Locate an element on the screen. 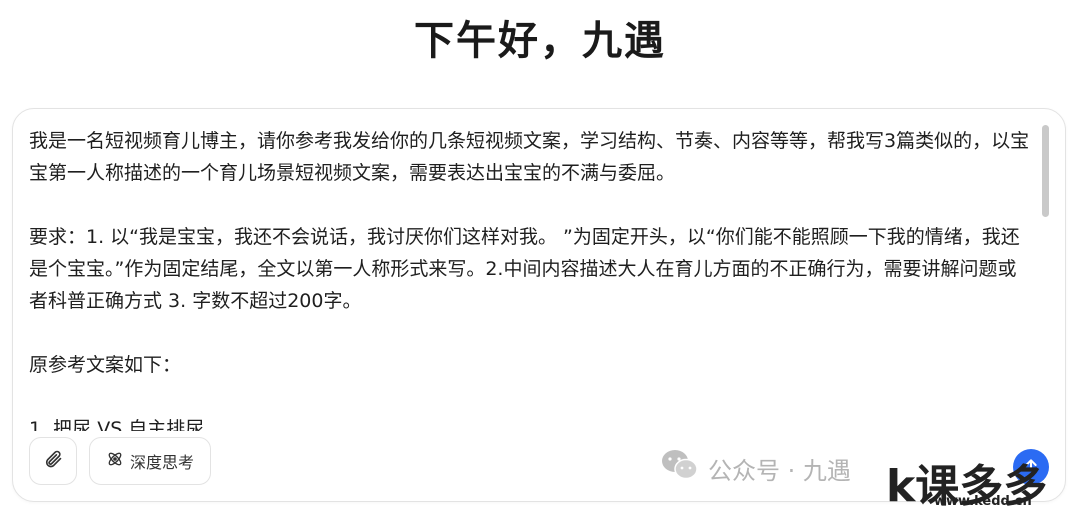 This screenshot has width=1080, height=512. wechat-watermark: 公众号 · 九遇 is located at coordinates (755, 468).